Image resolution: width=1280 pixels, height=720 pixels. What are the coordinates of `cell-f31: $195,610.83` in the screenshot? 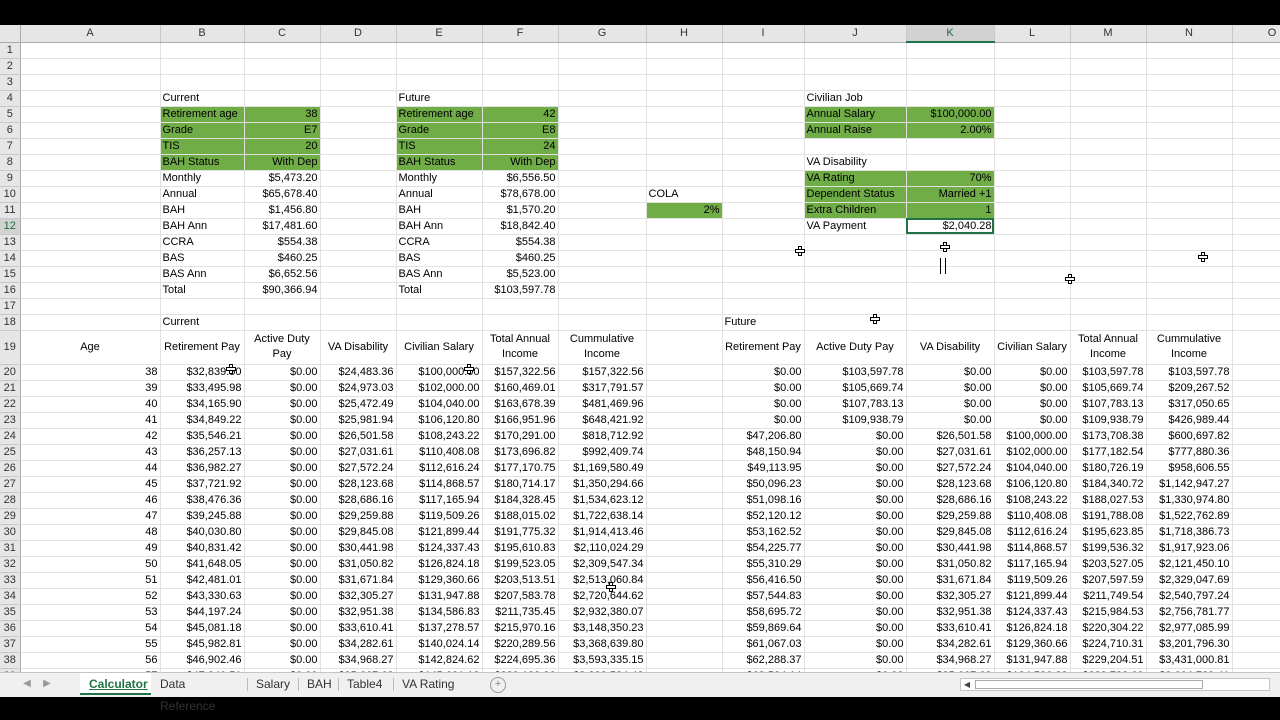 It's located at (520, 548).